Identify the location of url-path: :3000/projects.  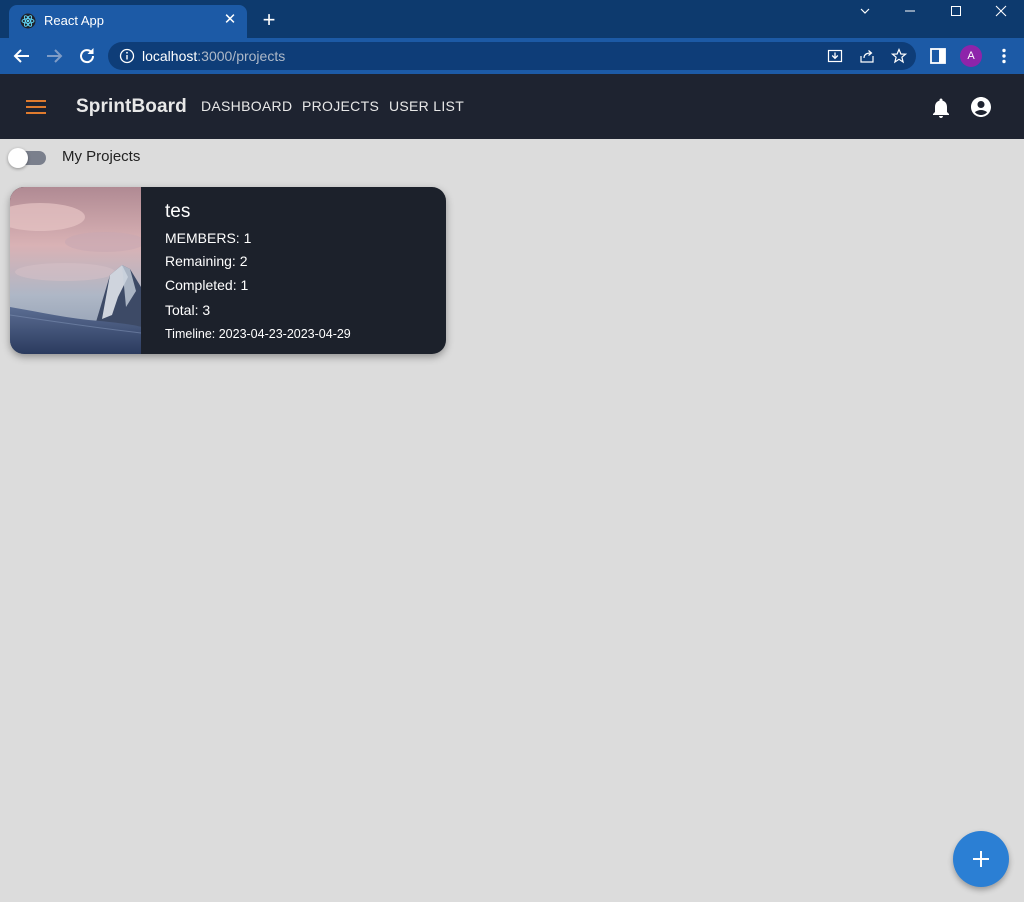
(241, 56).